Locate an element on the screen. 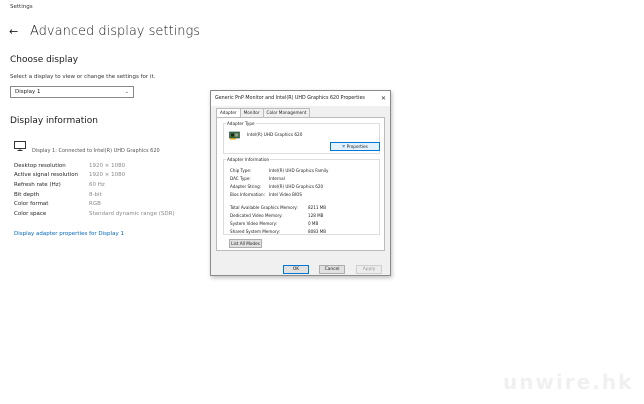 Image resolution: width=644 pixels, height=404 pixels. display-adapter-properties-link: Display adapter properties for Display 1 is located at coordinates (69, 234).